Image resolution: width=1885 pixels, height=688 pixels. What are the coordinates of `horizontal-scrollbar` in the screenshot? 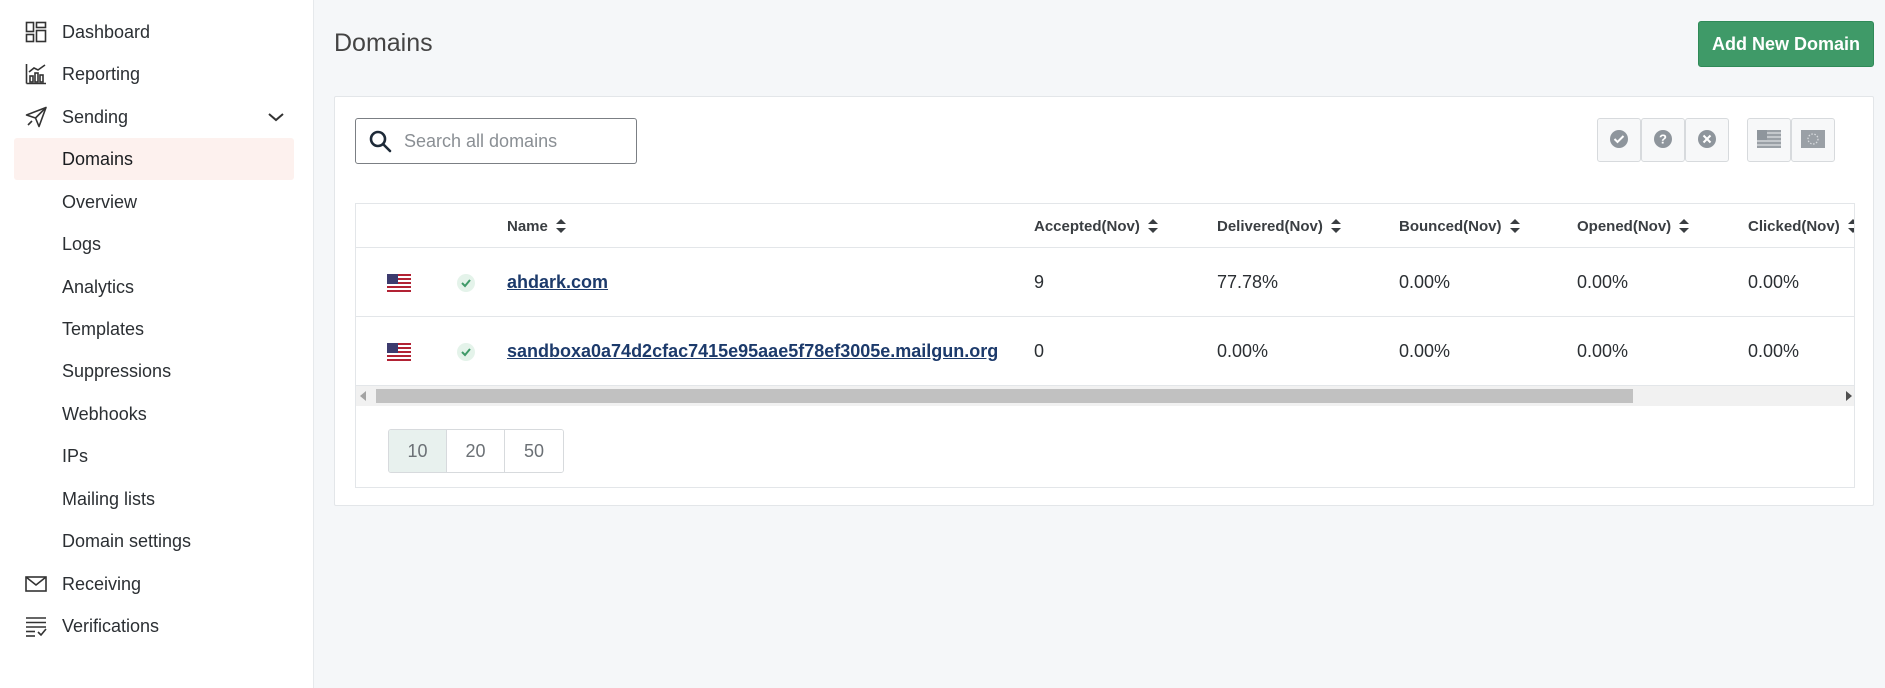 It's located at (1105, 396).